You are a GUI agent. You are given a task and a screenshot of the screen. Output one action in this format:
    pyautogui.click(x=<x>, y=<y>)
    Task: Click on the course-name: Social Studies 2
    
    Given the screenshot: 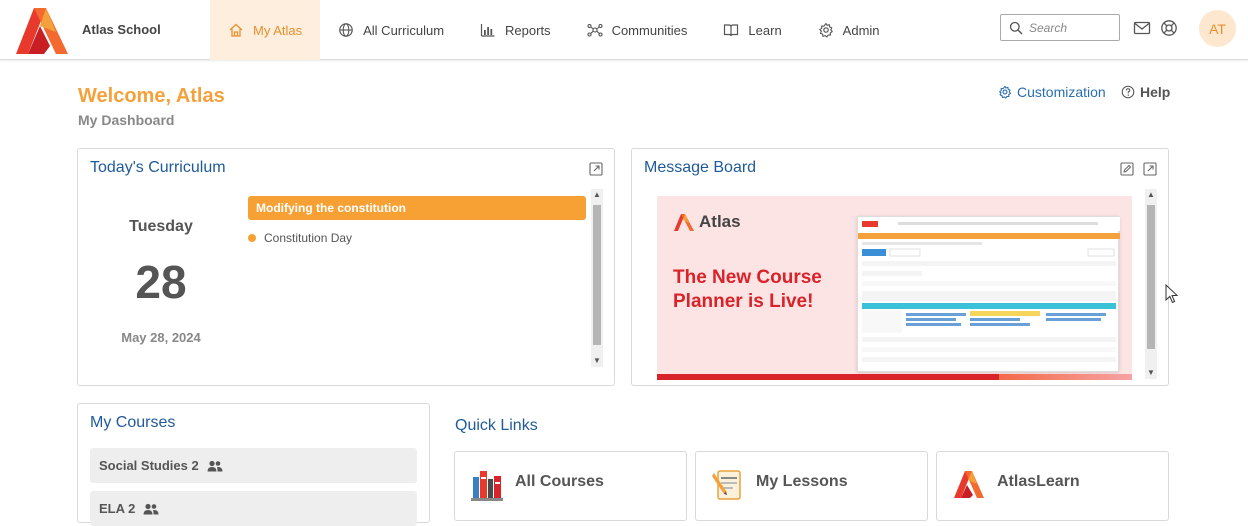 What is the action you would take?
    pyautogui.click(x=149, y=465)
    